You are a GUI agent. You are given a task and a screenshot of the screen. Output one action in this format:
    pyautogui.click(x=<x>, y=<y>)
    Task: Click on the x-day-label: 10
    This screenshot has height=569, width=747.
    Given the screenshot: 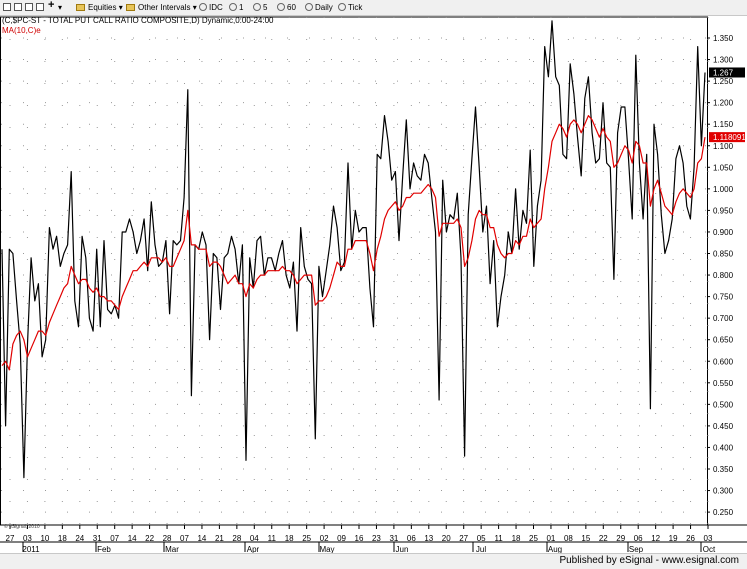 What is the action you would take?
    pyautogui.click(x=44, y=538)
    